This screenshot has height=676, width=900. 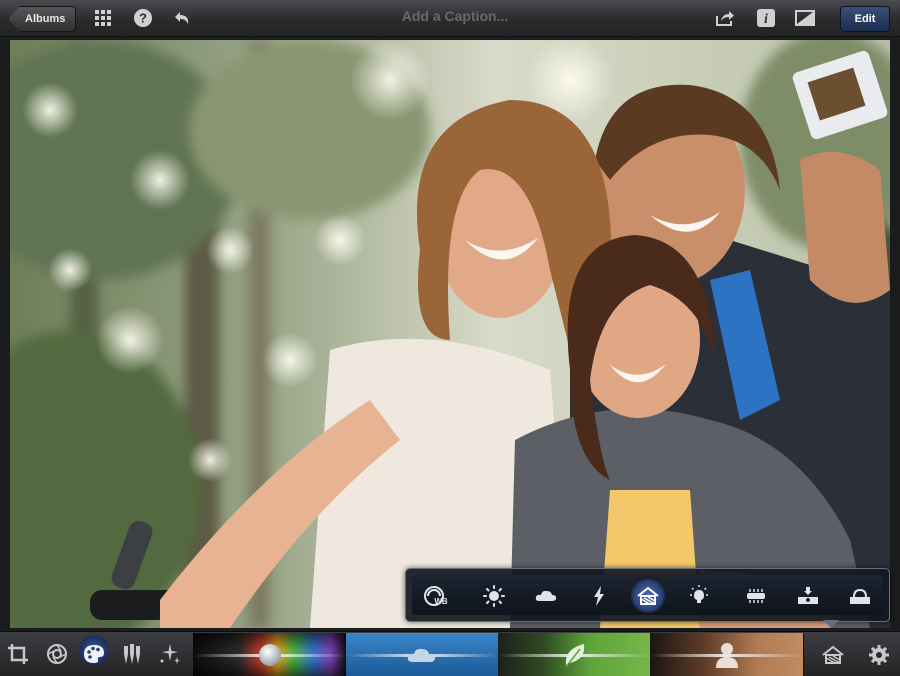 I want to click on cloud-icon, so click(x=421, y=655).